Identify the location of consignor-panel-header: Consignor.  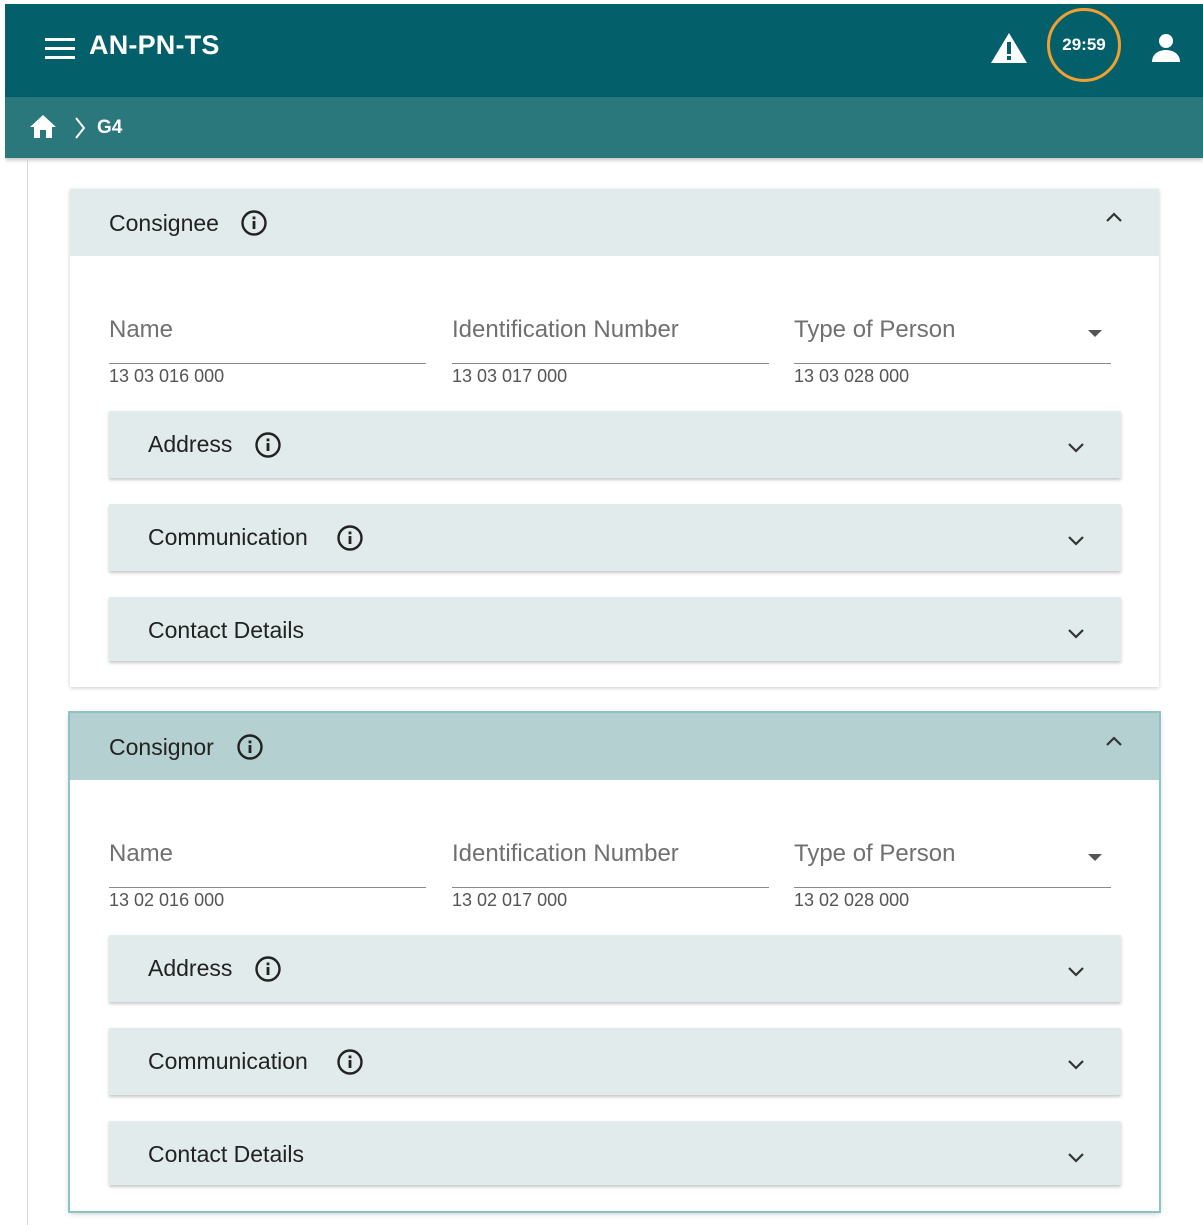
(614, 746).